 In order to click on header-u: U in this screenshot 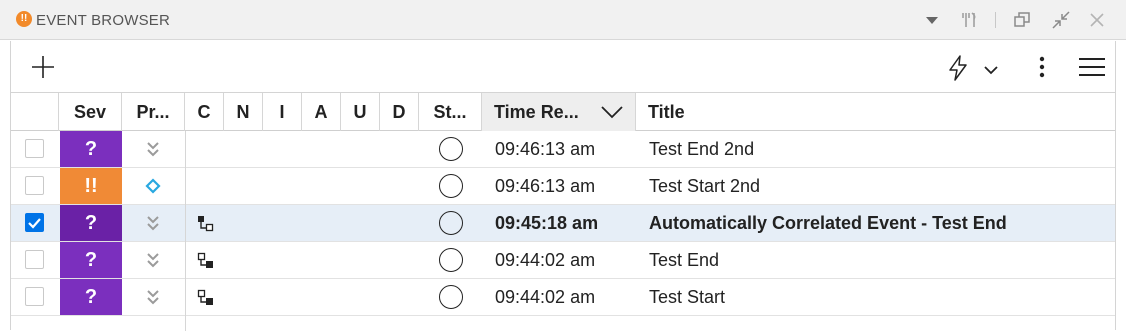, I will do `click(360, 112)`.